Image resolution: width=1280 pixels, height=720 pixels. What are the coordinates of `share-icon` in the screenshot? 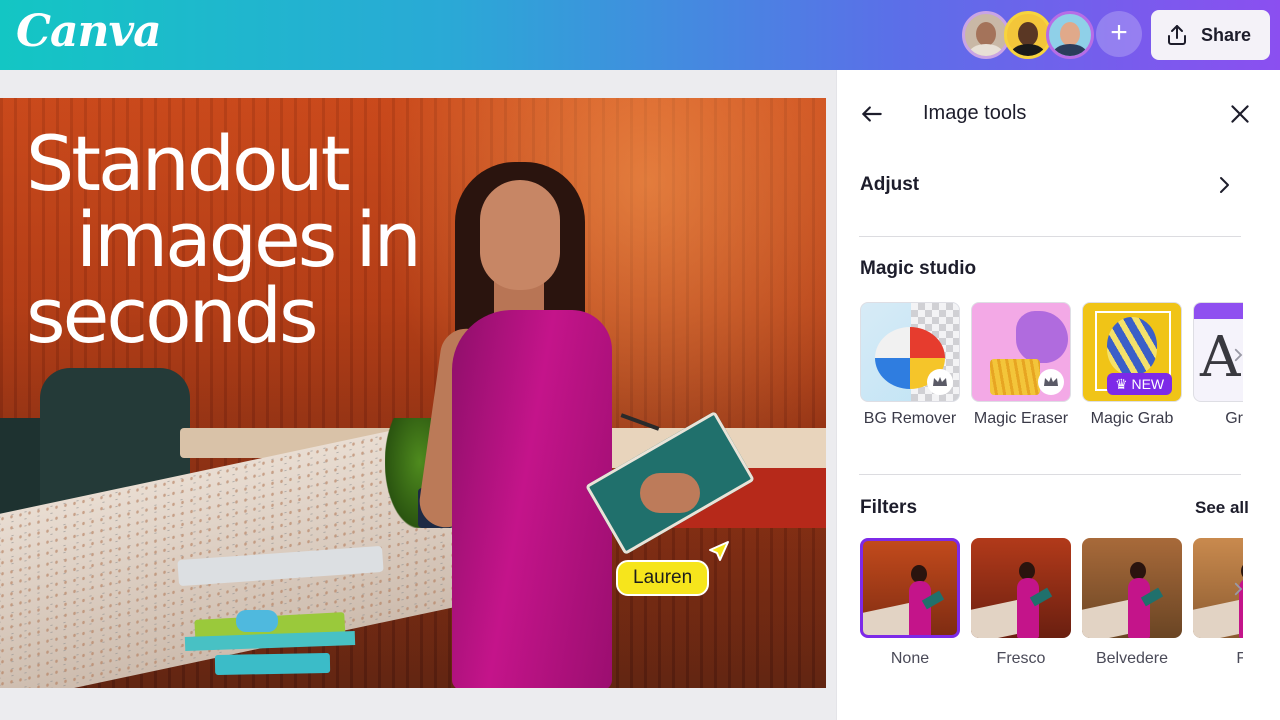 It's located at (1177, 35).